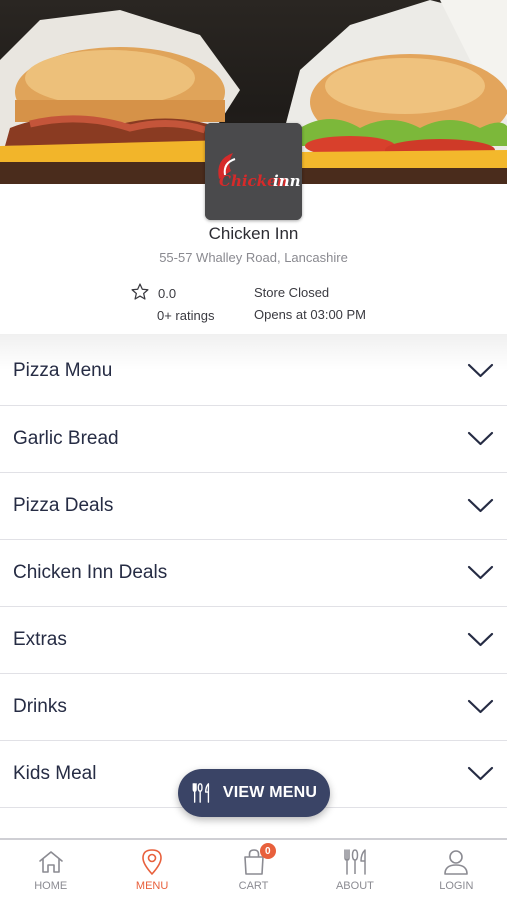 This screenshot has width=507, height=900. I want to click on nav-home: HOME, so click(50, 870).